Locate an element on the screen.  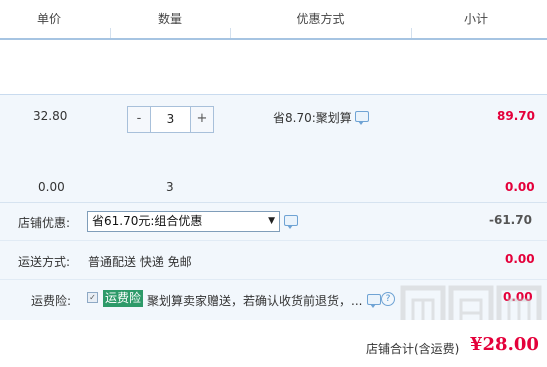
quantity-increase-button: + is located at coordinates (201, 119).